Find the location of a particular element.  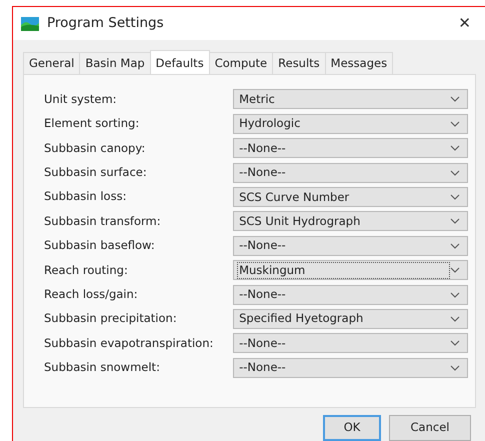

dropdown: Hydrologic is located at coordinates (350, 124).